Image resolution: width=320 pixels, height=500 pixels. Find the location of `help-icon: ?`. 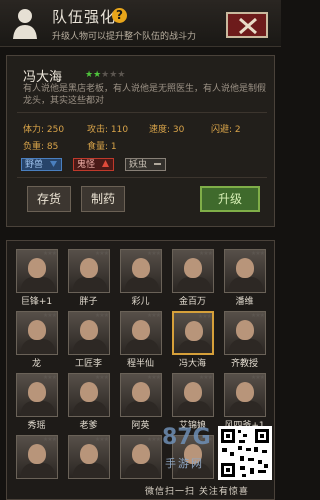

help-icon: ? is located at coordinates (119, 15).